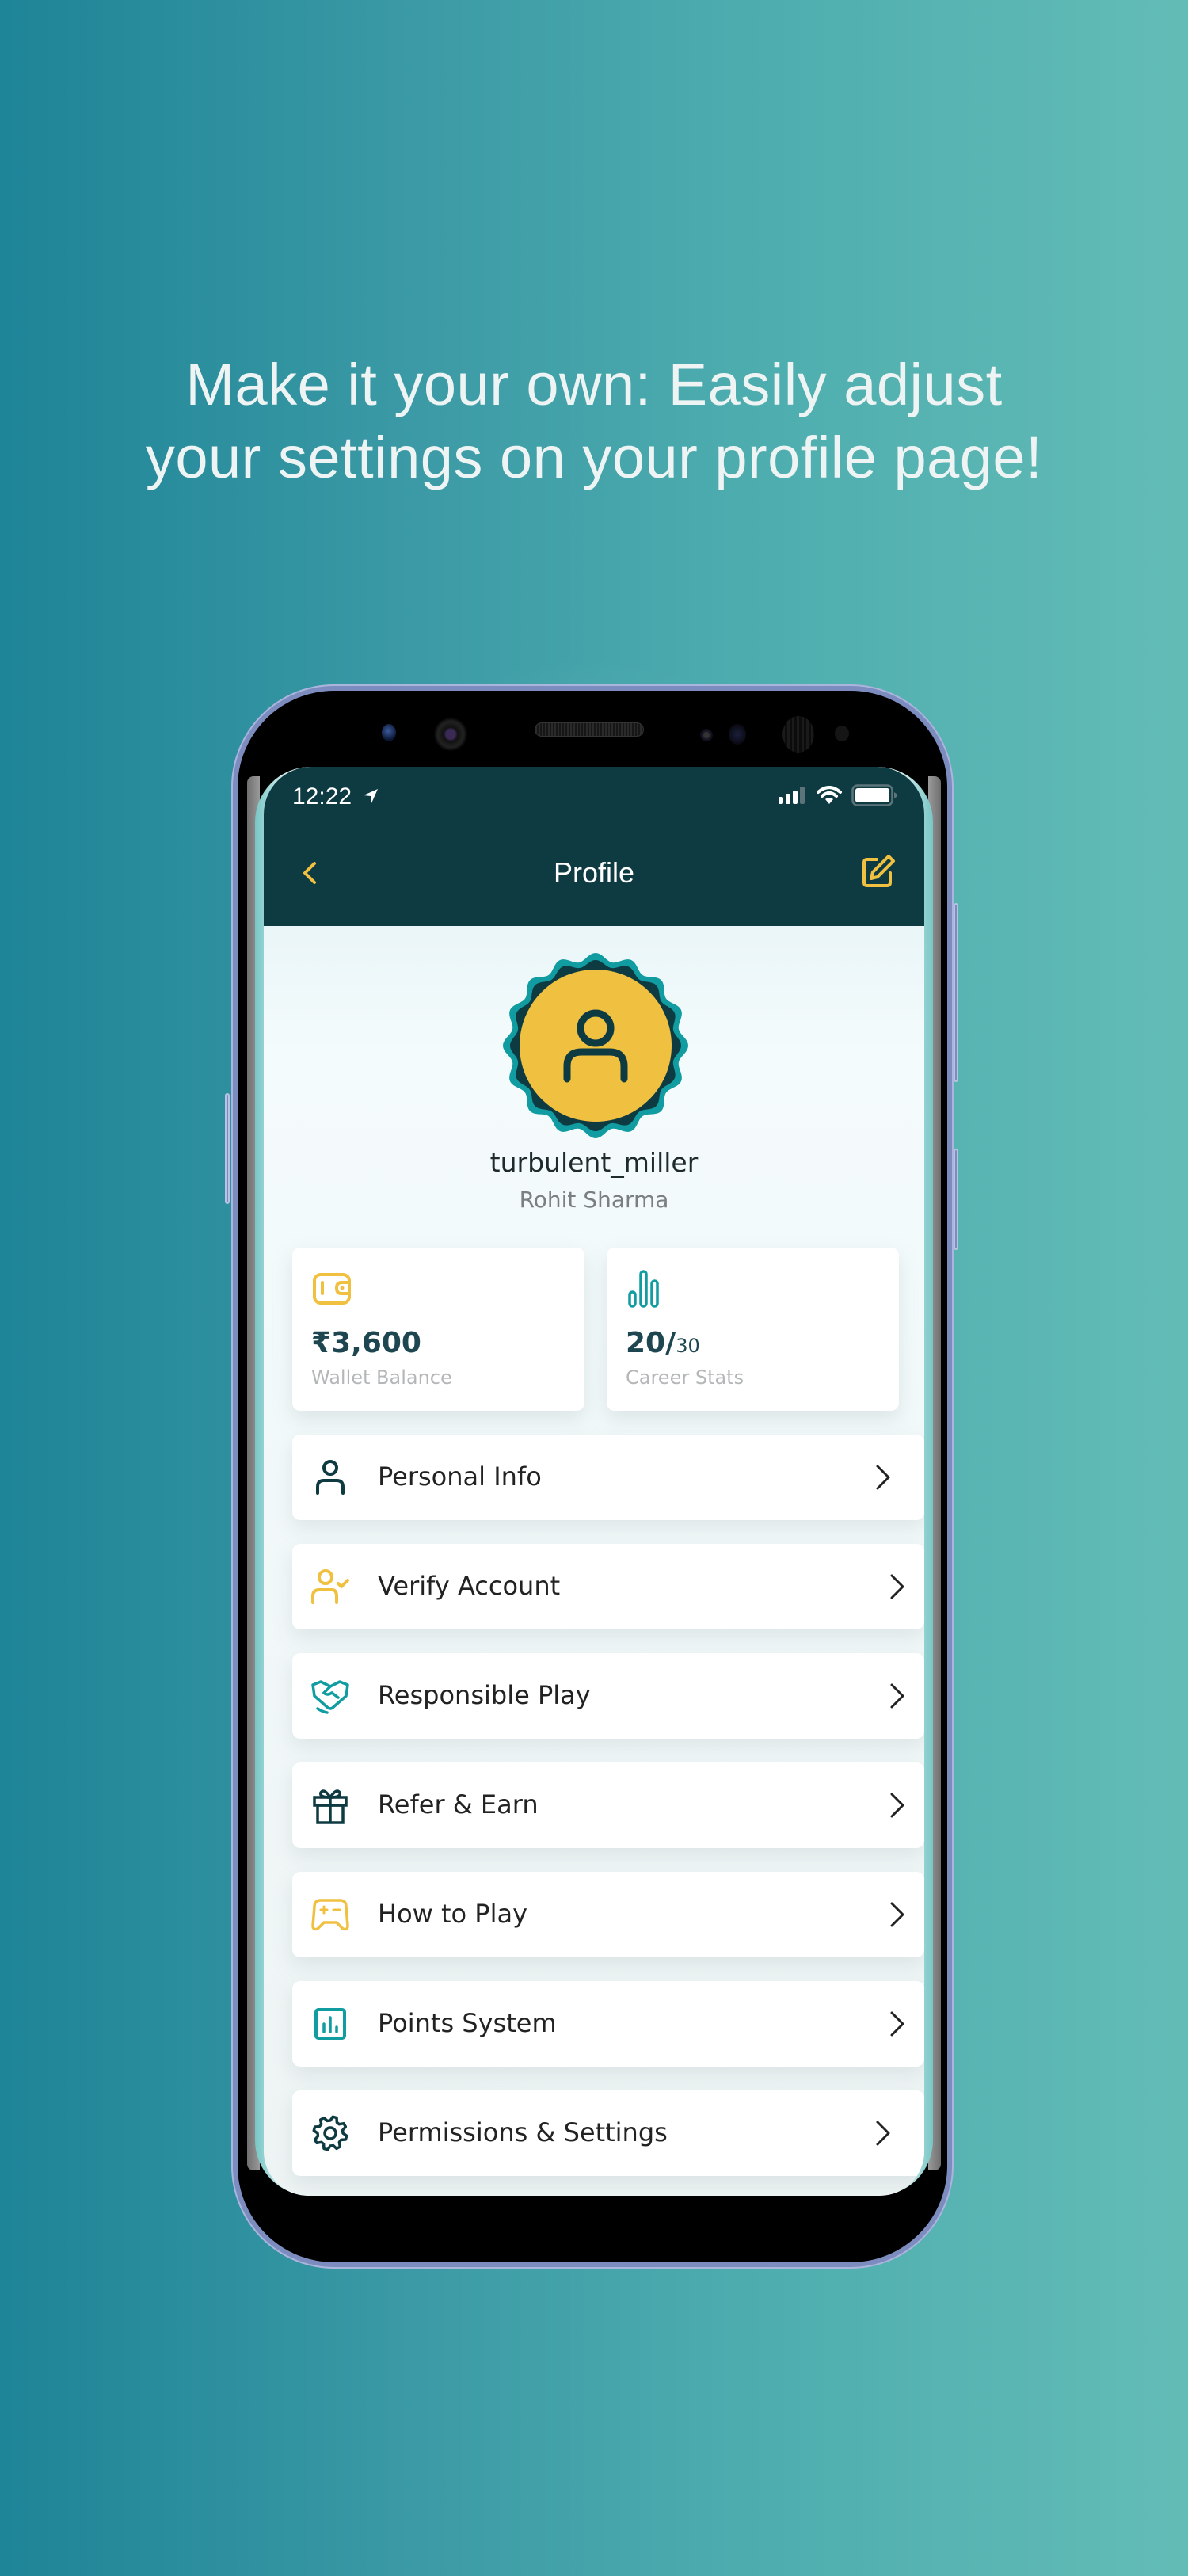 This screenshot has height=2576, width=1188. I want to click on user-check-icon, so click(330, 1587).